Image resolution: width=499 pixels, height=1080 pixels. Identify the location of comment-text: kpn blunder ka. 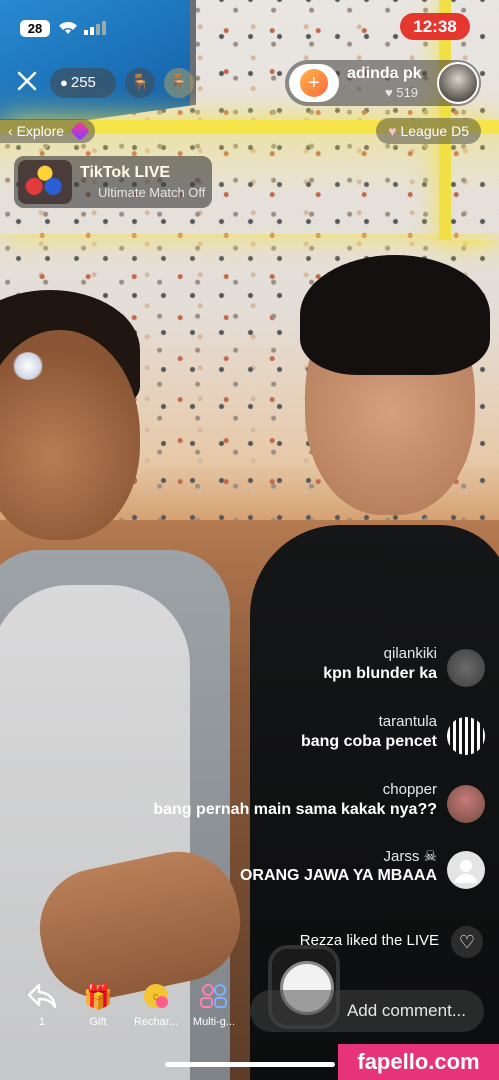
(380, 673).